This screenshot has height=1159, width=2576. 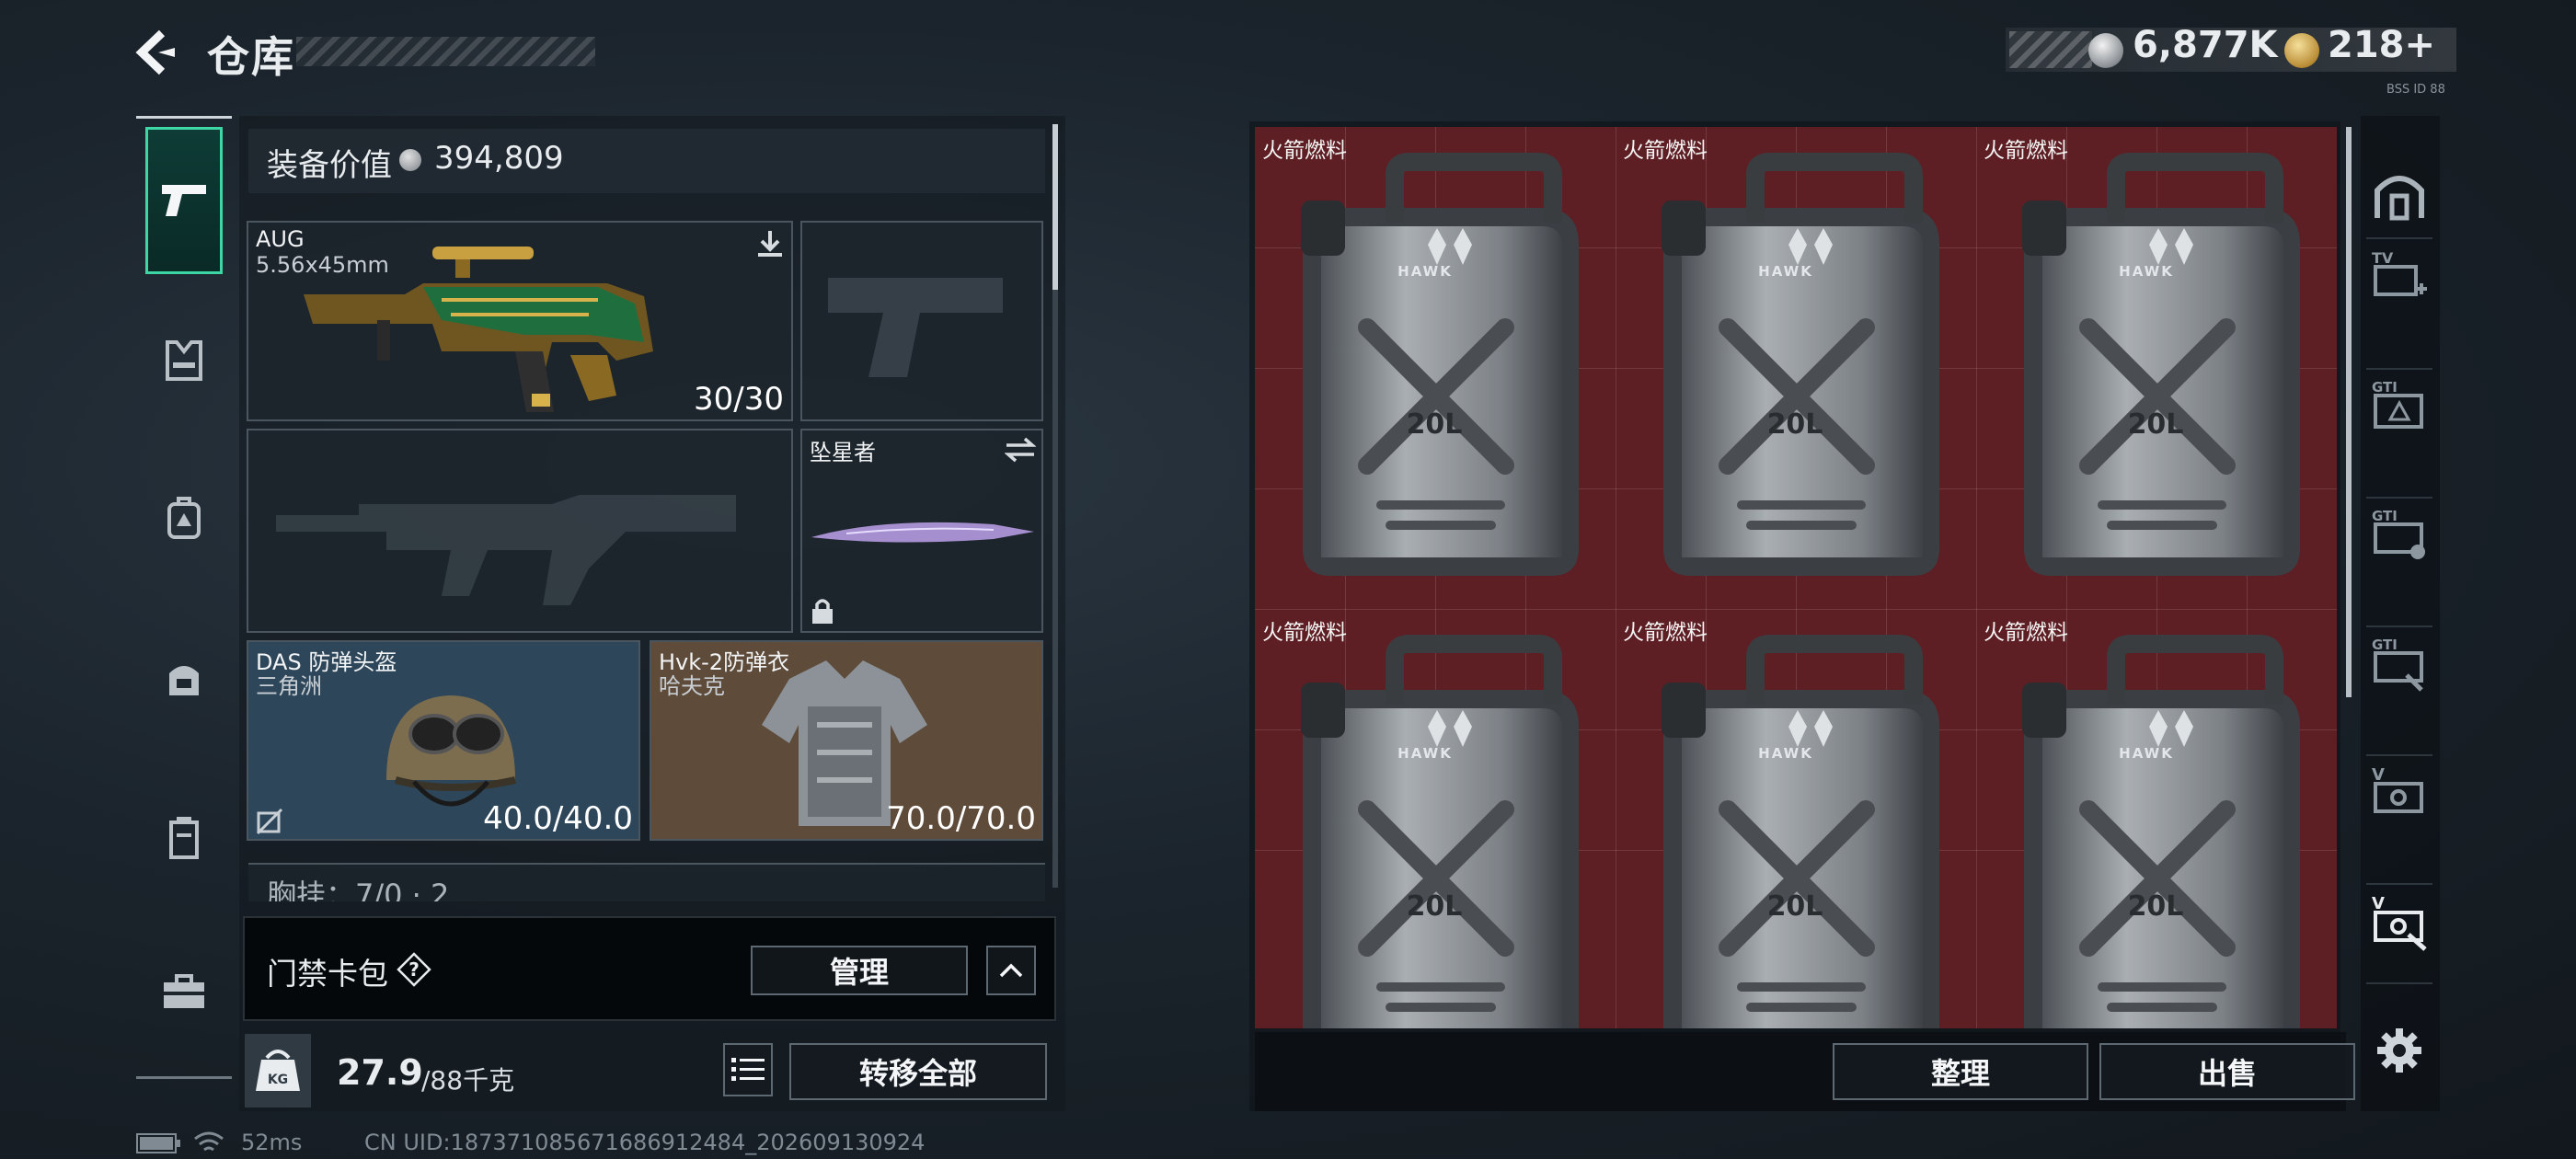 I want to click on equipment-scroll-thumb, so click(x=1055, y=207).